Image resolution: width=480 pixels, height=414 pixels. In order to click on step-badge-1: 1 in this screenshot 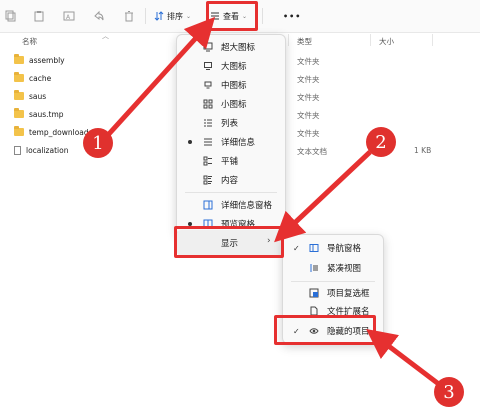, I will do `click(98, 143)`.